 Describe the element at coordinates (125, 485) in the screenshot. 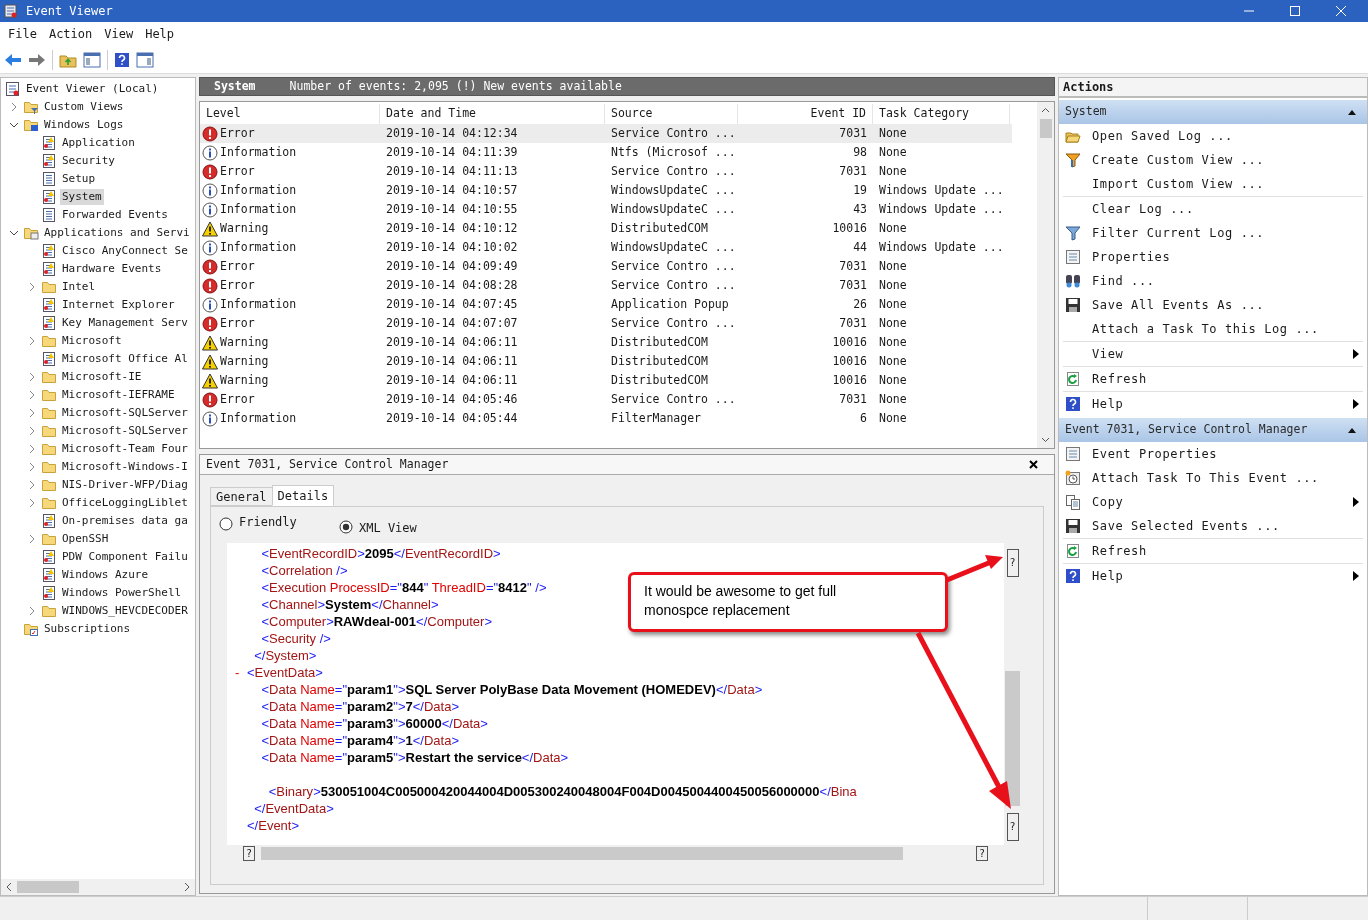

I see `tree-item: NIS-Driver-WFP/Diag` at that location.